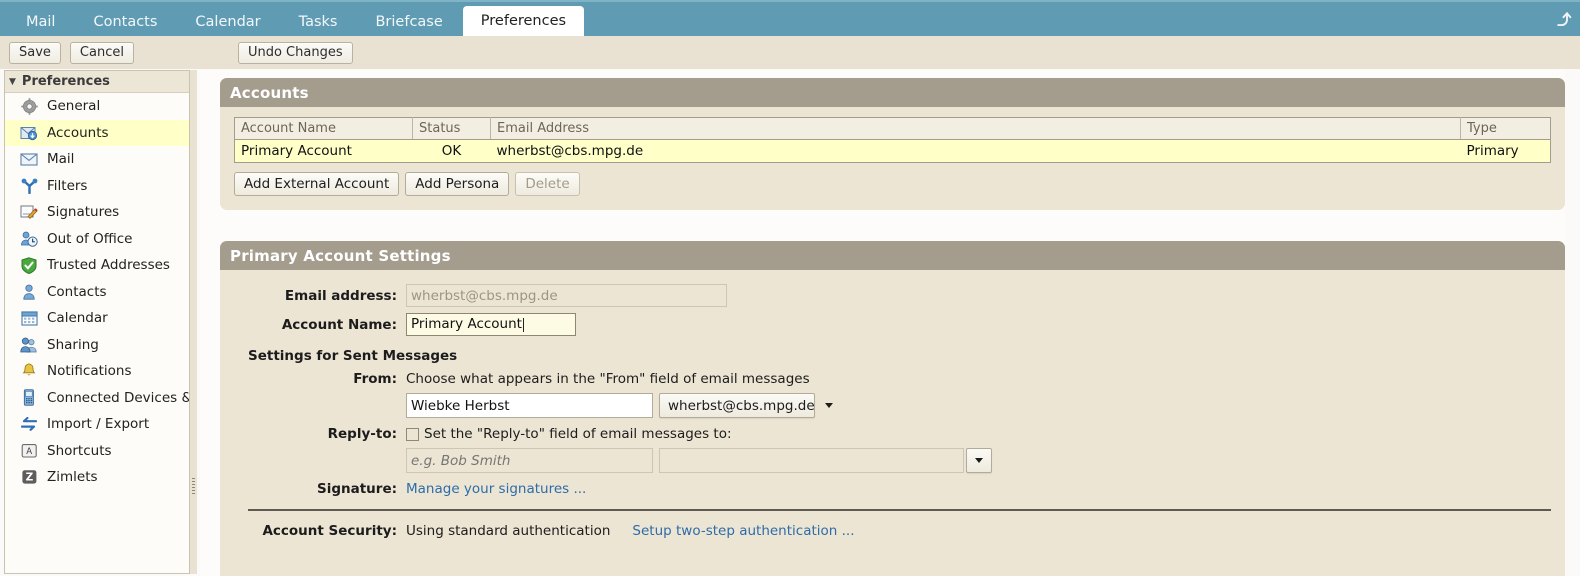 The width and height of the screenshot is (1580, 576). Describe the element at coordinates (523, 21) in the screenshot. I see `tab-preferences: Preferences` at that location.